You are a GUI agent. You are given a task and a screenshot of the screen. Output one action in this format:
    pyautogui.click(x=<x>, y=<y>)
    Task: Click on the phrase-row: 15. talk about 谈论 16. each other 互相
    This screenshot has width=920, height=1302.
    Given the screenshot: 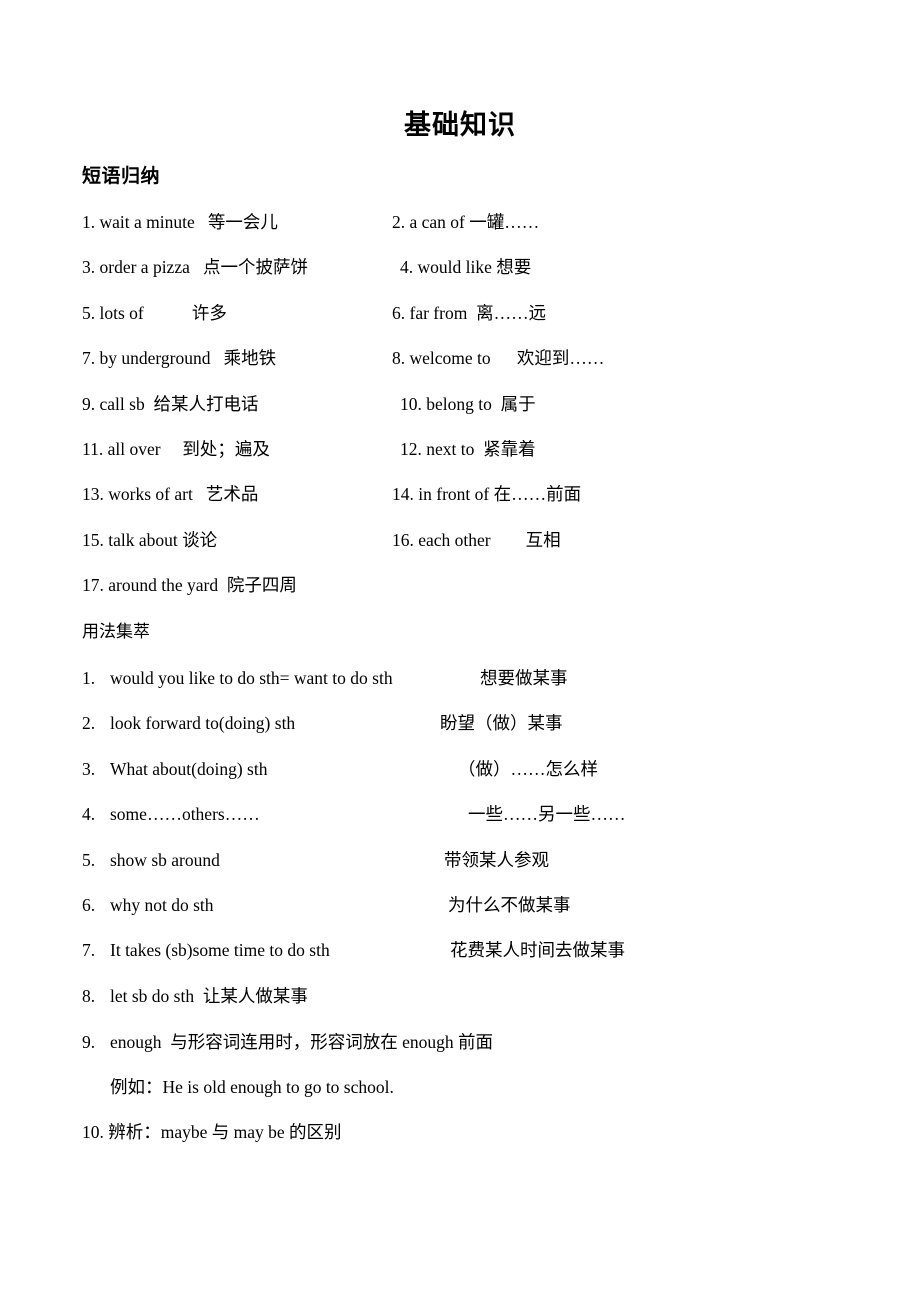 What is the action you would take?
    pyautogui.click(x=460, y=540)
    